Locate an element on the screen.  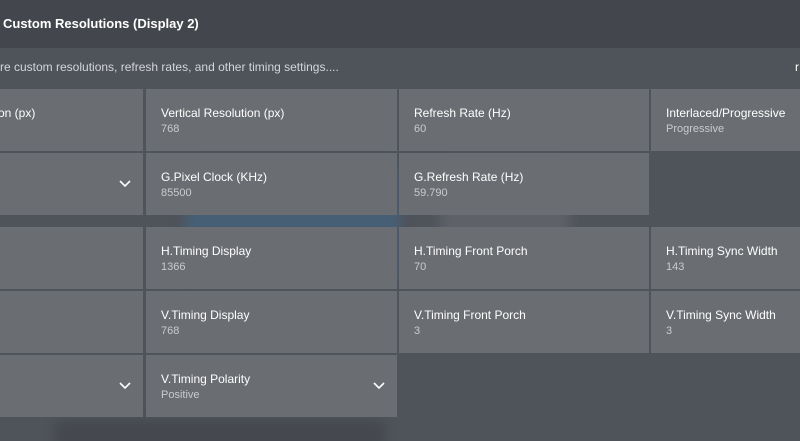
corner-link: r is located at coordinates (797, 67).